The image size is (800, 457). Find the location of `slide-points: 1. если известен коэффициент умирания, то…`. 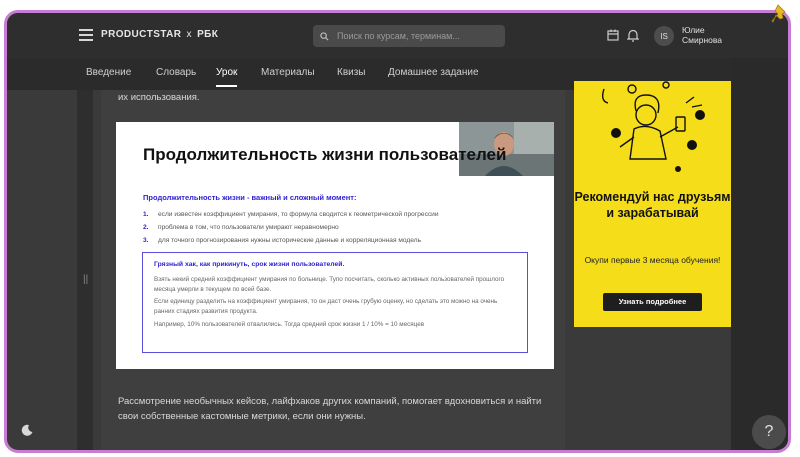

slide-points: 1. если известен коэффициент умирания, то… is located at coordinates (291, 227).